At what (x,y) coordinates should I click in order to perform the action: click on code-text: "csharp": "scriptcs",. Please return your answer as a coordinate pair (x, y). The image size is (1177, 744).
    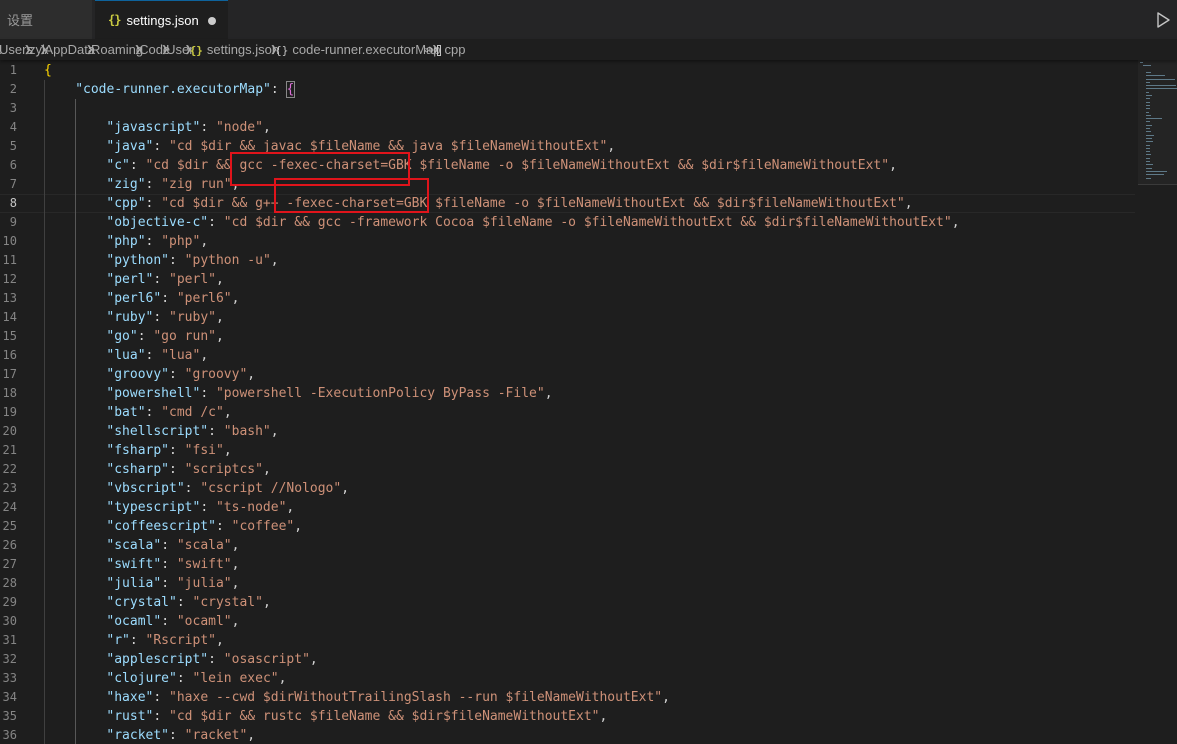
    Looking at the image, I should click on (188, 469).